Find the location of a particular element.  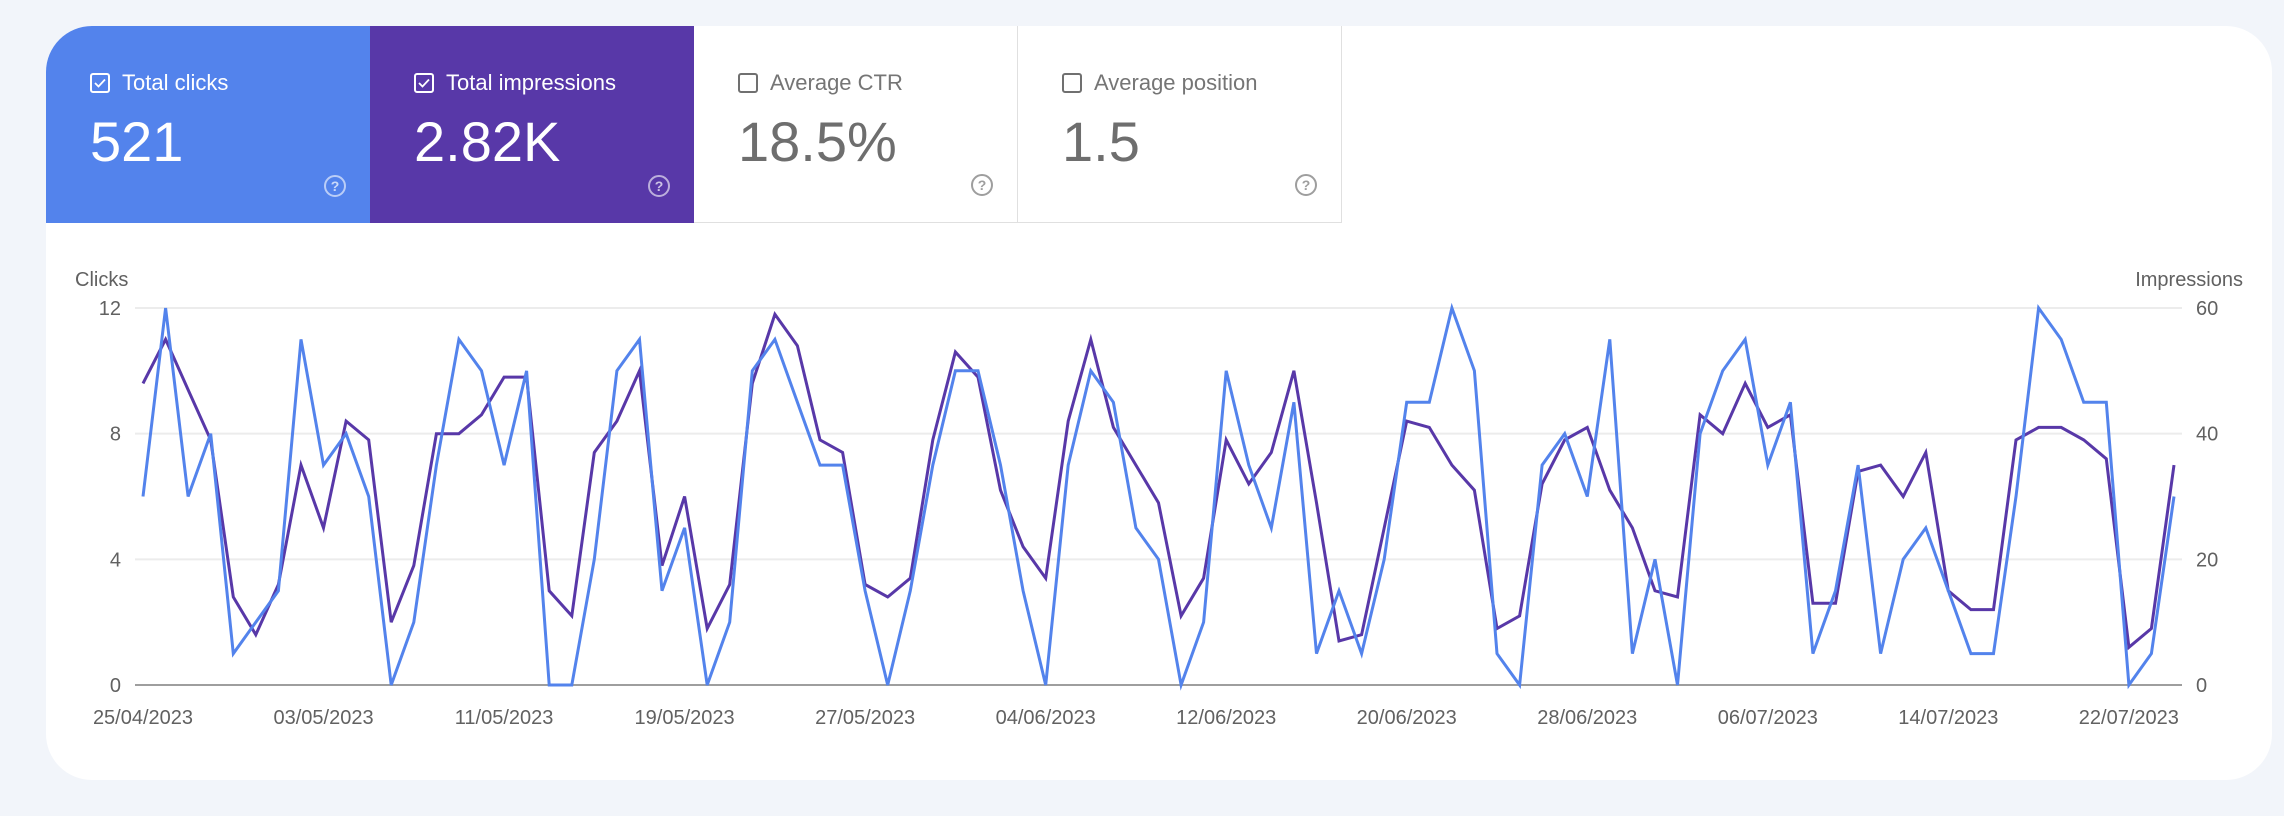

x-tick-label: 03/05/2023 is located at coordinates (323, 718).